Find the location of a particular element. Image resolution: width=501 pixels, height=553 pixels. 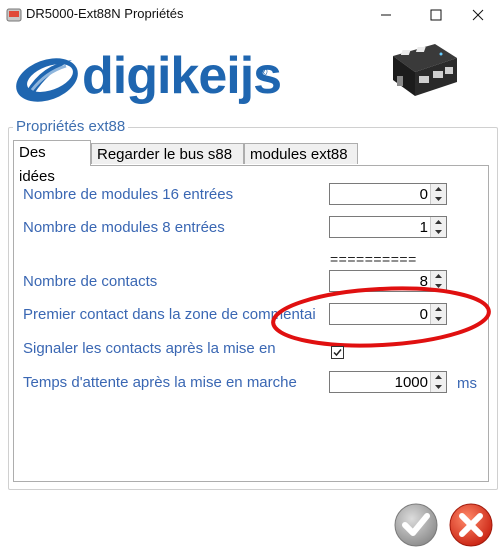

checkmark-icon is located at coordinates (337, 353).